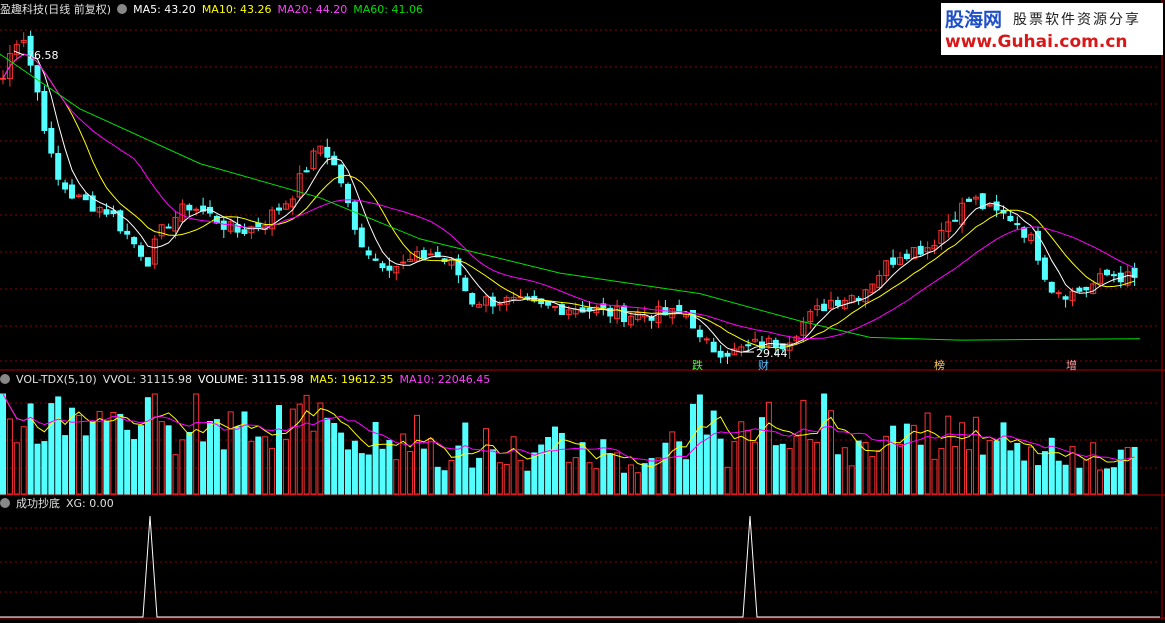 This screenshot has height=623, width=1165. I want to click on event-label-zeng: 增, so click(1071, 365).